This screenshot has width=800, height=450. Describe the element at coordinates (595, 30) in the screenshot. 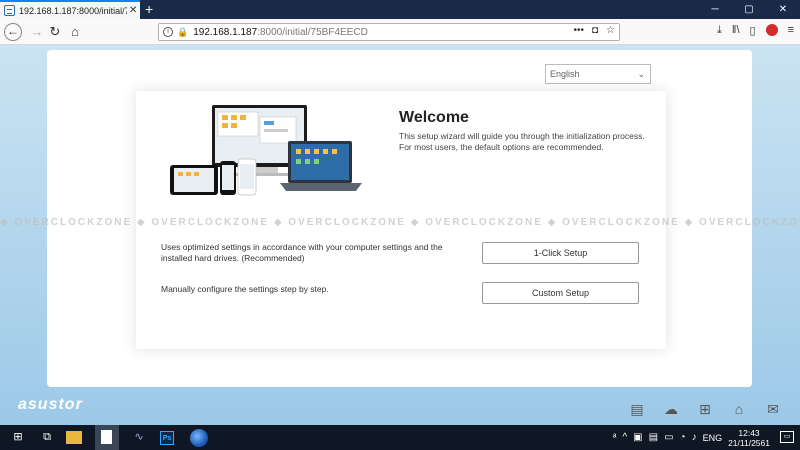

I see `pocket-icon: ◘` at that location.